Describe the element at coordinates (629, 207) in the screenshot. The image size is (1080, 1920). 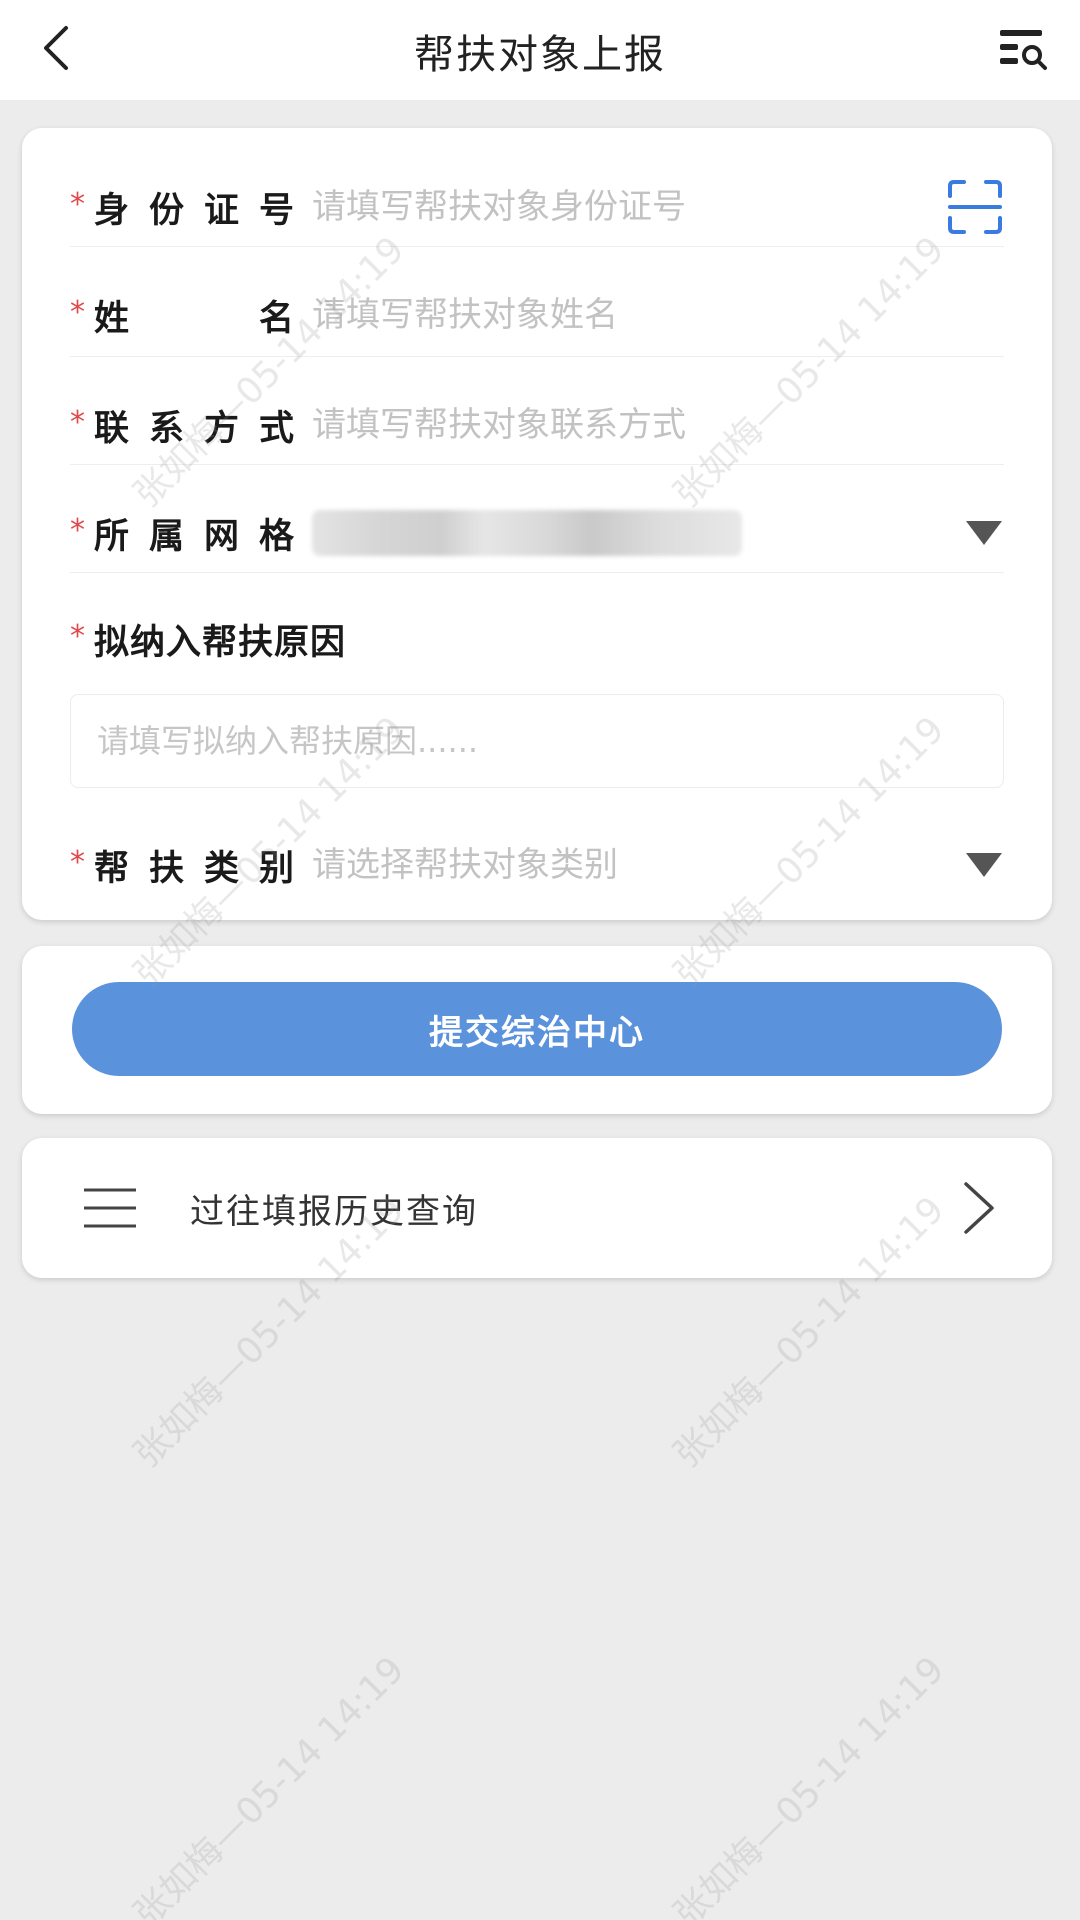
I see `id-number-input` at that location.